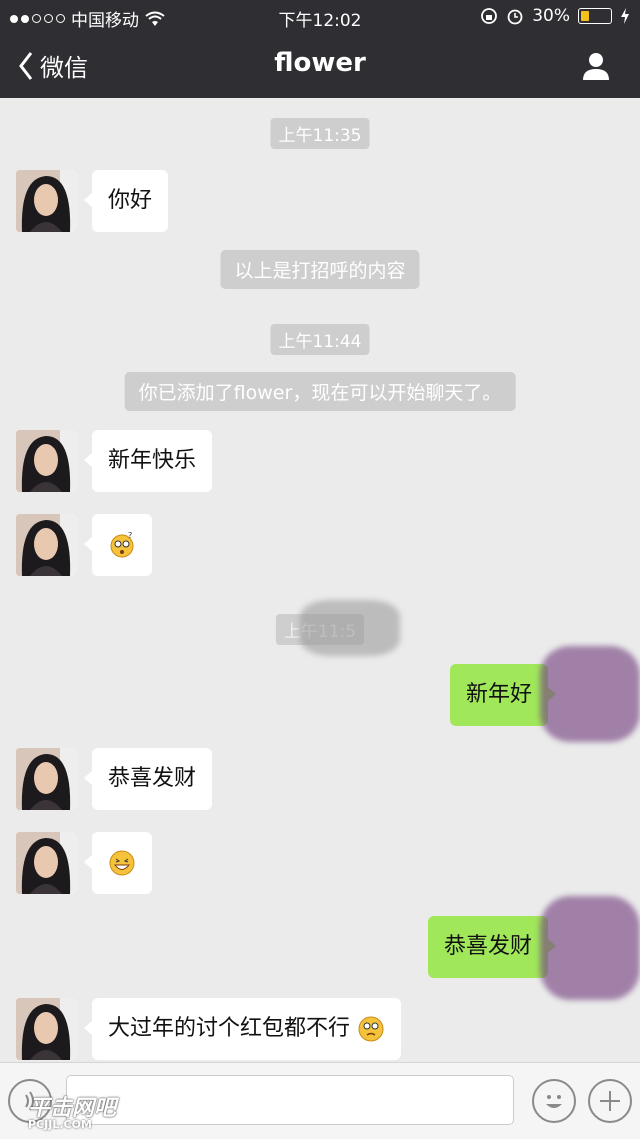 Image resolution: width=640 pixels, height=1139 pixels. I want to click on confused-emoji-icon: ?, so click(122, 544).